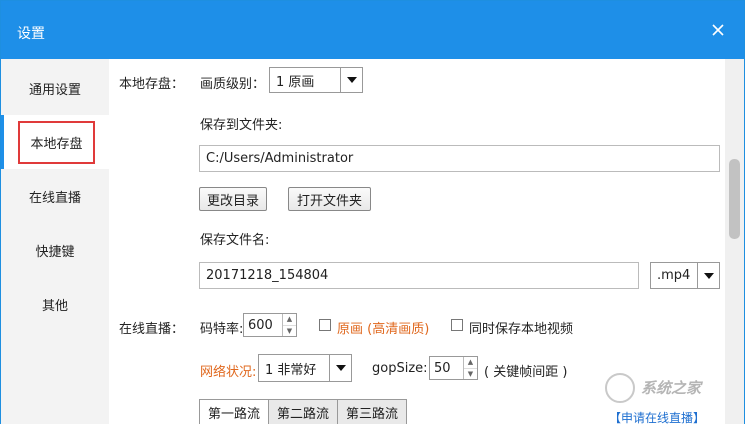 The height and width of the screenshot is (424, 745). Describe the element at coordinates (235, 240) in the screenshot. I see `filename-label: 保存文件名:` at that location.